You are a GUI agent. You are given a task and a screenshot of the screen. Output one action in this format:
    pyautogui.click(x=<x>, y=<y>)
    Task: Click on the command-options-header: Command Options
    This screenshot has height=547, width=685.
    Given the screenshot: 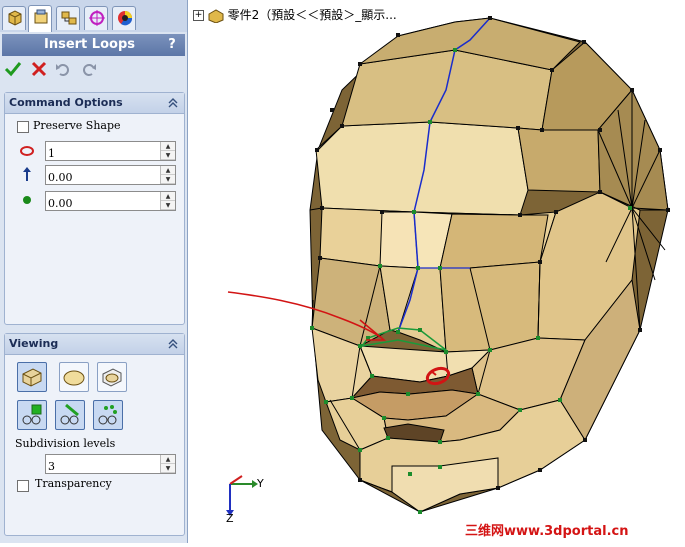 What is the action you would take?
    pyautogui.click(x=94, y=103)
    